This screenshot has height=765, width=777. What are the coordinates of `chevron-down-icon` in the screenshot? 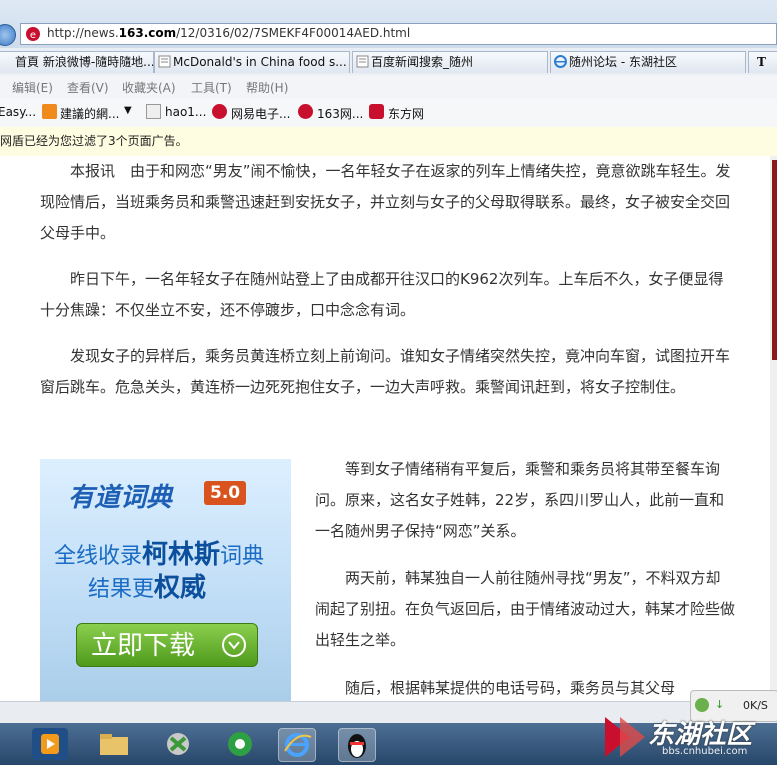 It's located at (234, 645).